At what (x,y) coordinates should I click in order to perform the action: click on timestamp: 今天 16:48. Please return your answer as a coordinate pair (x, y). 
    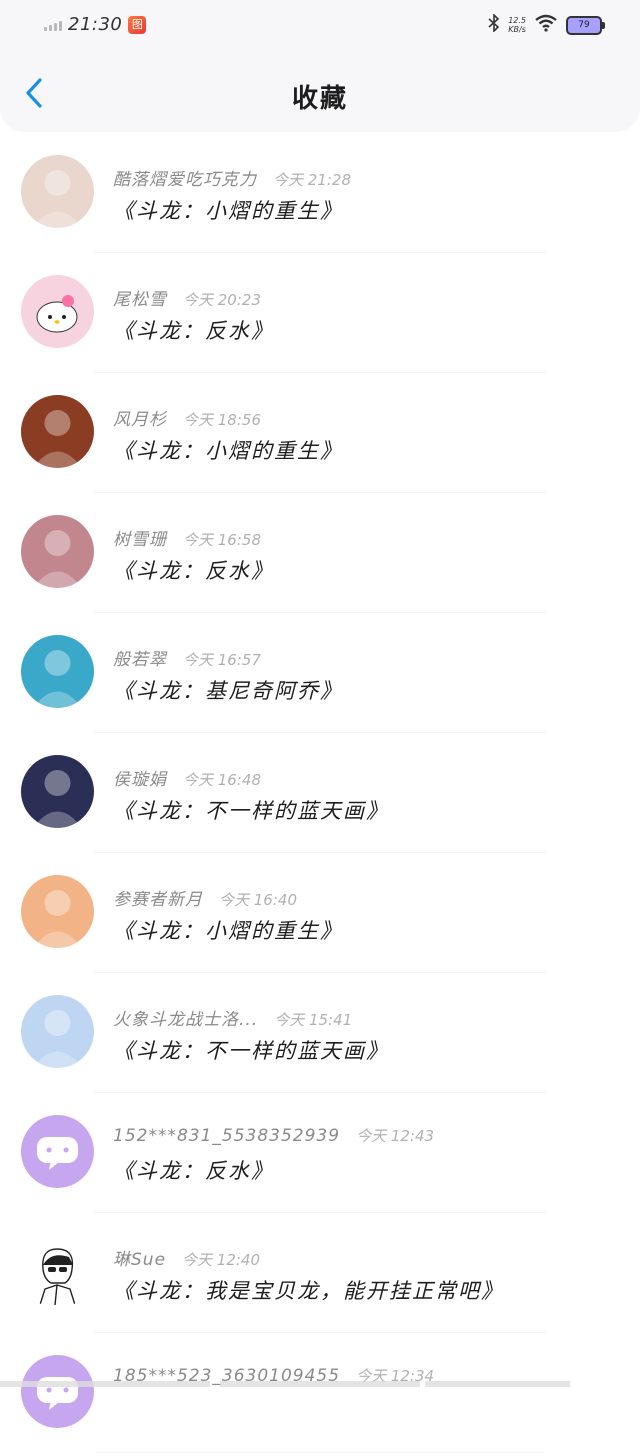
    Looking at the image, I should click on (222, 780).